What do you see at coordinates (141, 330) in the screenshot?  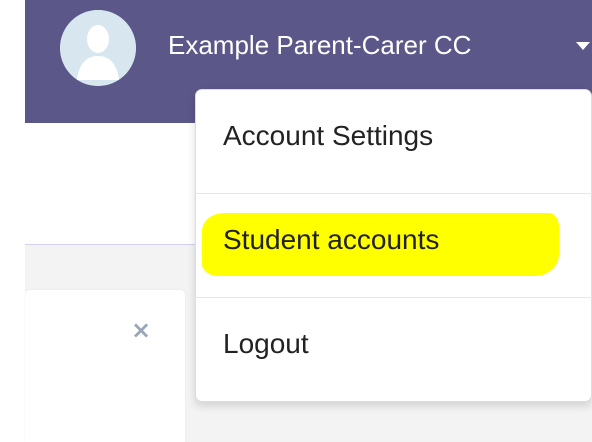 I see `close-icon: ×` at bounding box center [141, 330].